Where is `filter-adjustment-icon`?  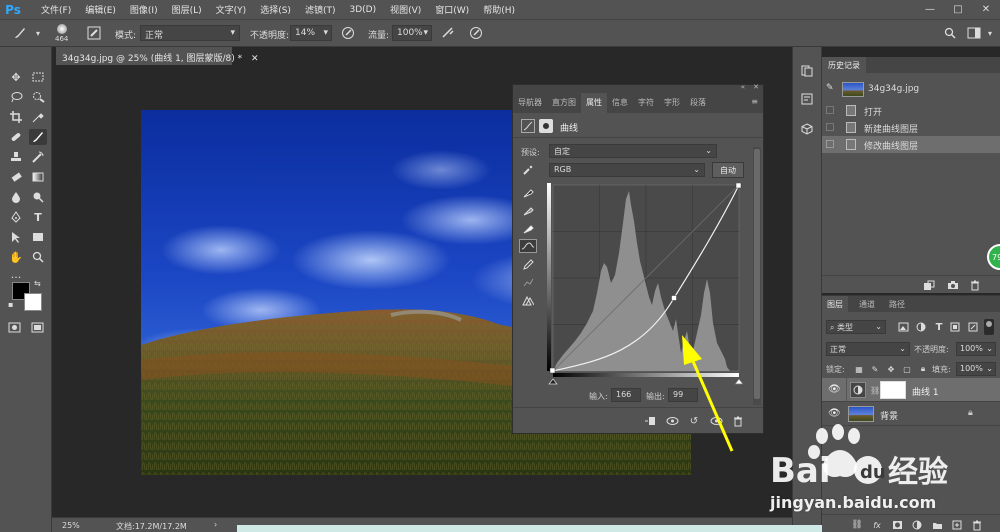
filter-adjustment-icon is located at coordinates (921, 327).